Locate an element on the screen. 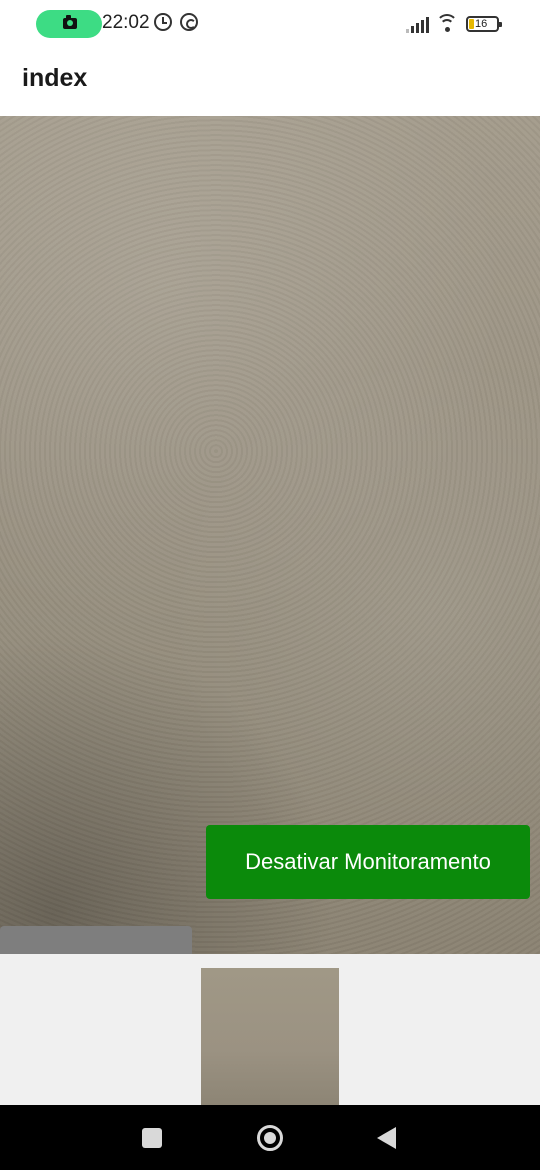 The width and height of the screenshot is (540, 1170). whatsapp-icon is located at coordinates (189, 22).